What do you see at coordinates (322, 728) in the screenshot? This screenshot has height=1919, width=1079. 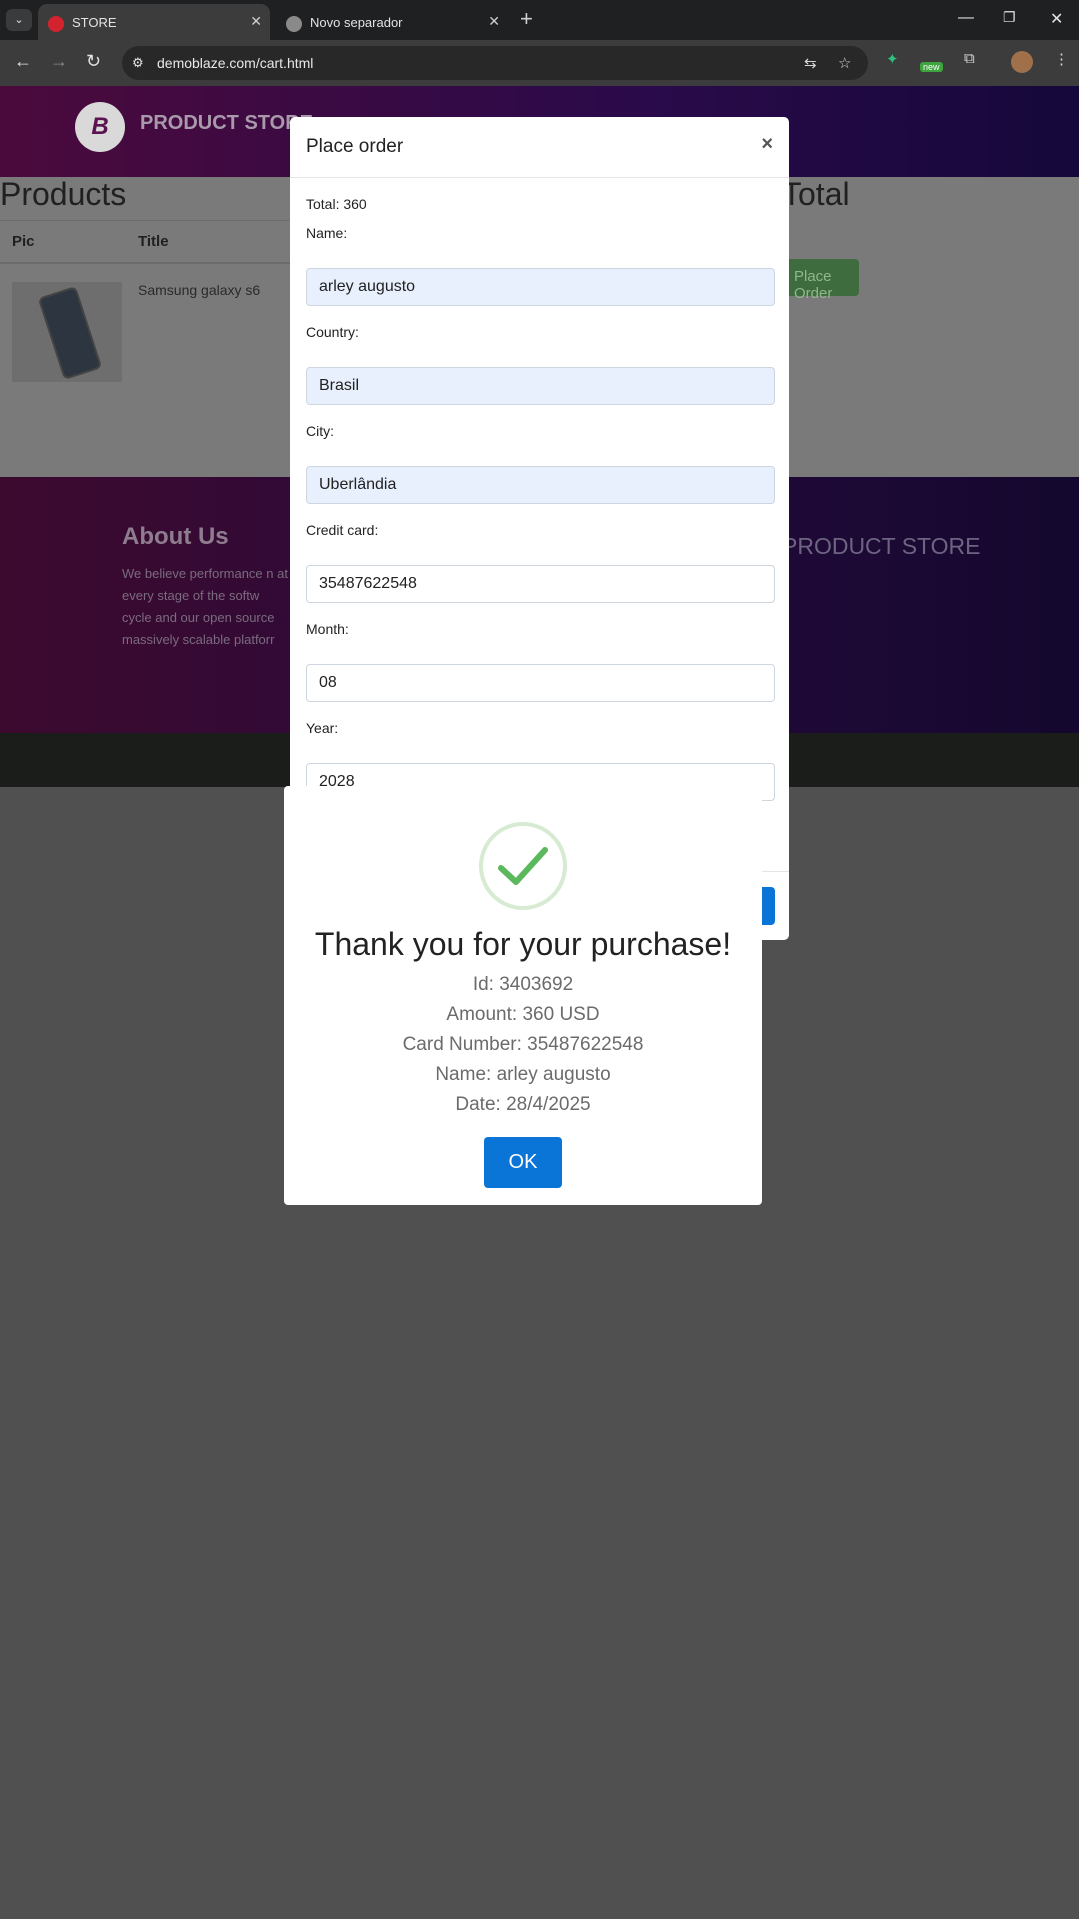 I see `year-label: Year:` at bounding box center [322, 728].